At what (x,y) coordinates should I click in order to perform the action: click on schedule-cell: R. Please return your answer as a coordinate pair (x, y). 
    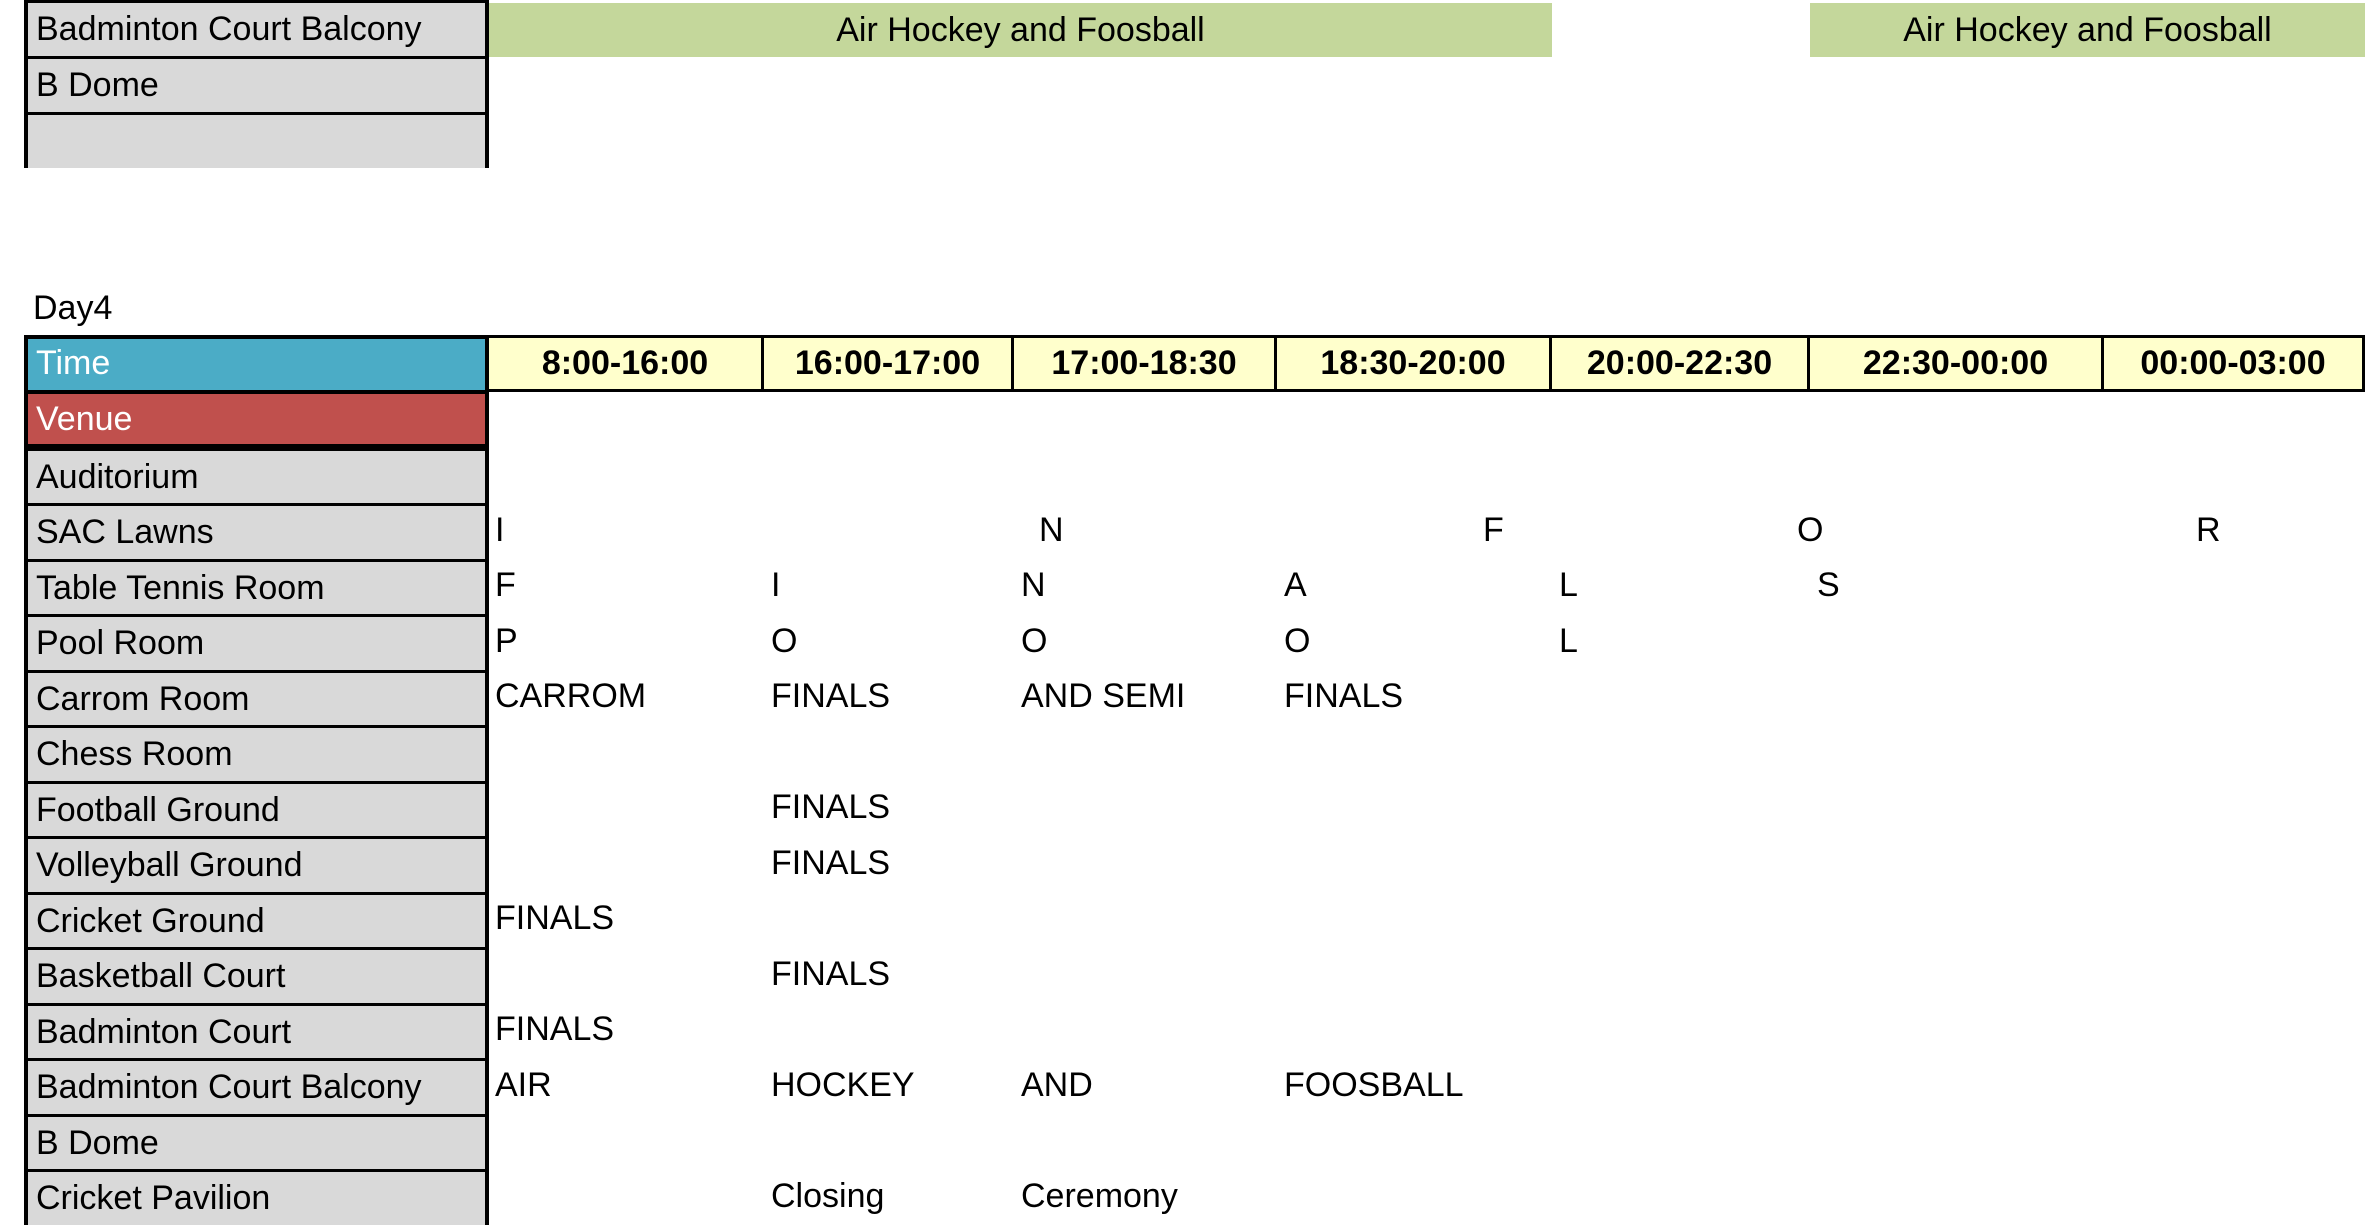
    Looking at the image, I should click on (2208, 530).